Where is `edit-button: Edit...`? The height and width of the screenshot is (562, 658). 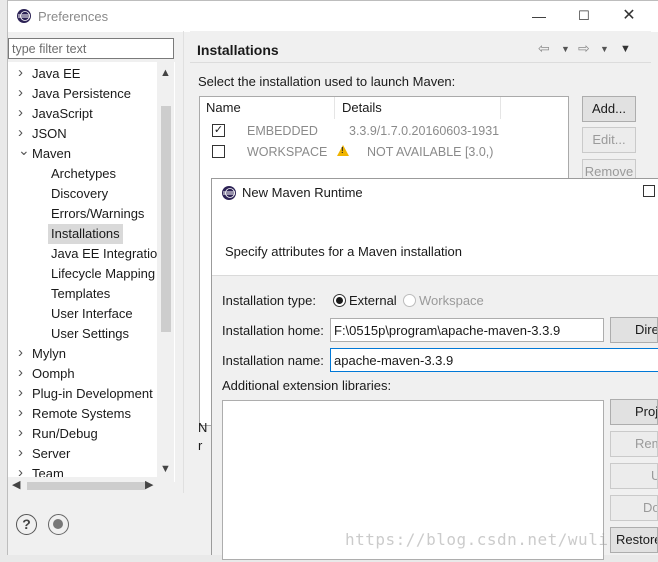
edit-button: Edit... is located at coordinates (609, 140).